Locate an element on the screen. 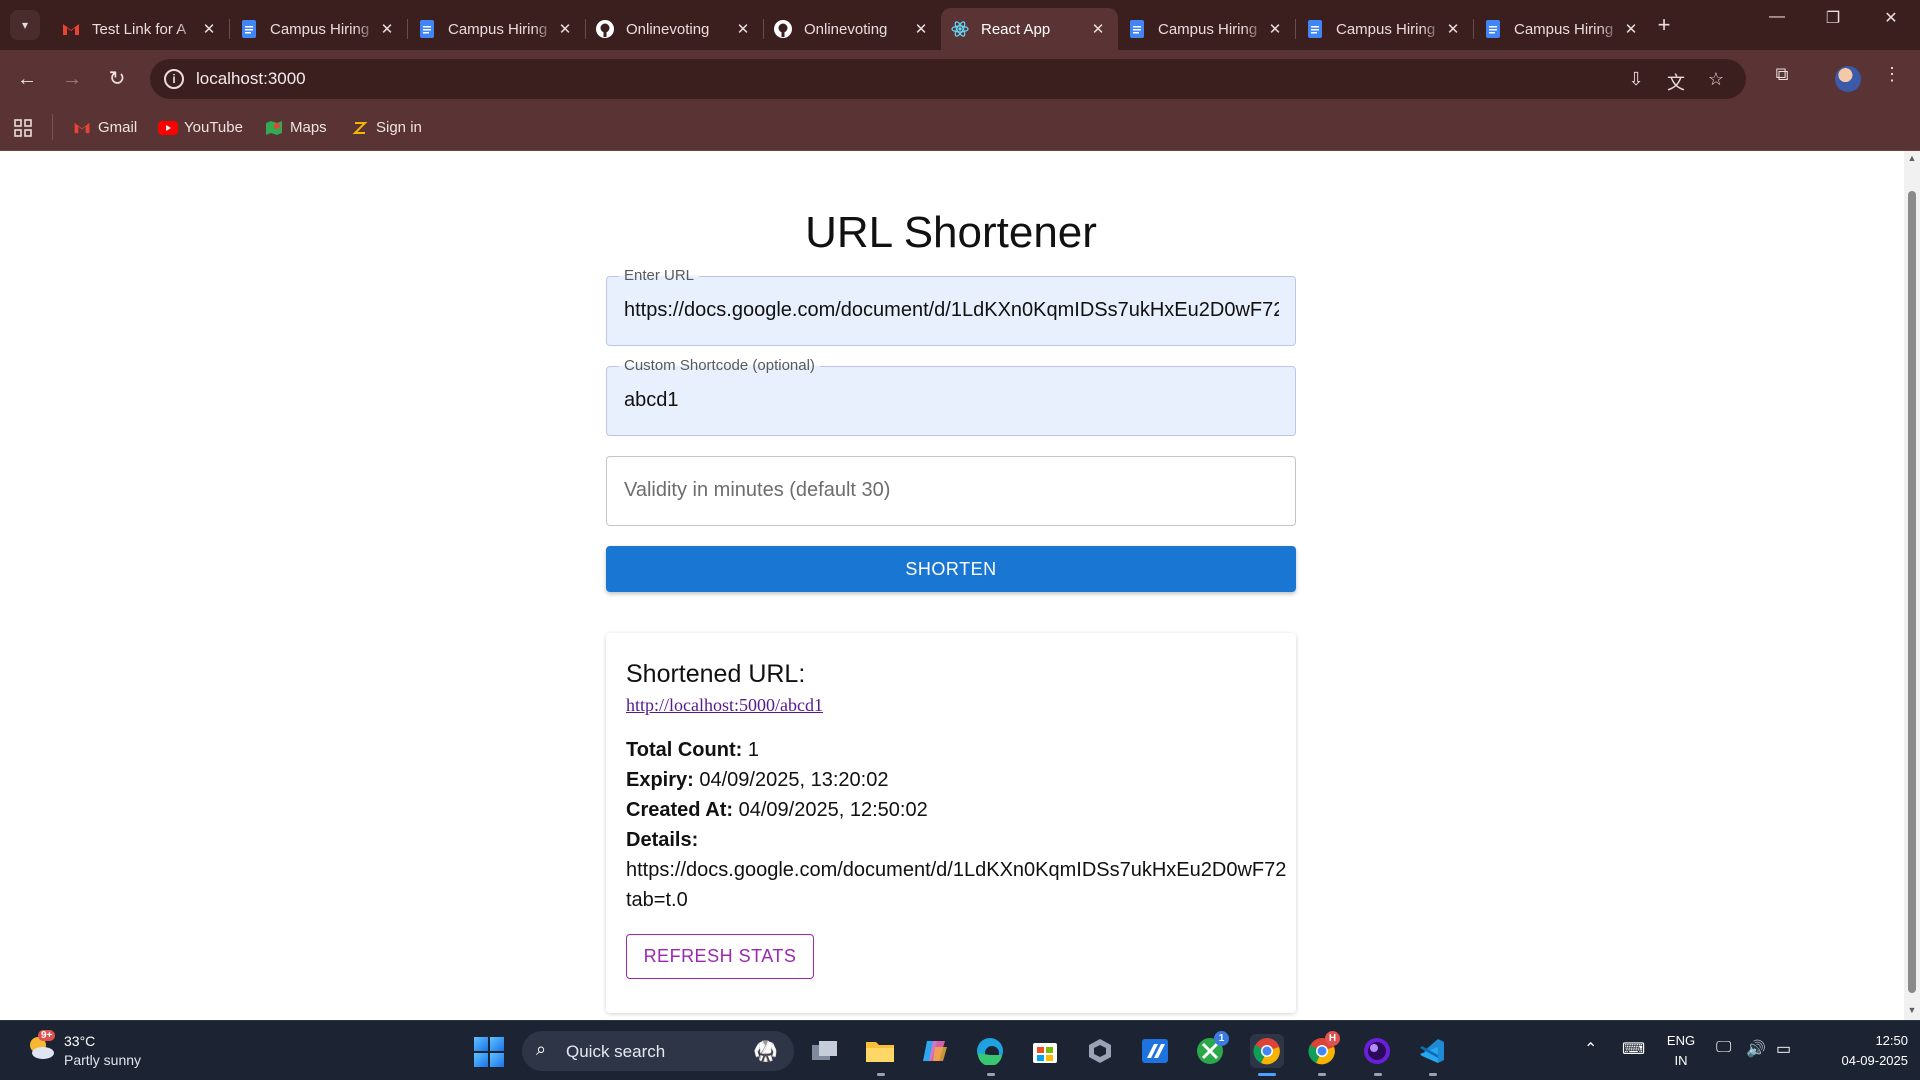 The image size is (1920, 1080). scroll-thumb is located at coordinates (1912, 592).